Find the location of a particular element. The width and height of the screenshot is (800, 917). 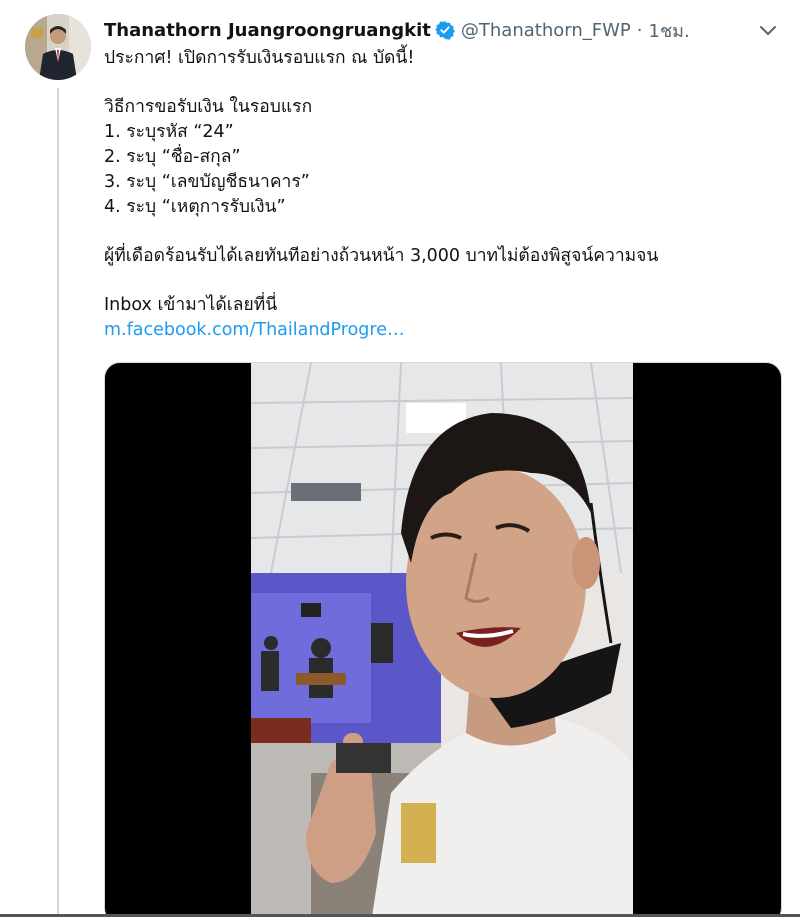

tweet-line: Inbox เข้ามาได้เลยที่นี่ is located at coordinates (191, 305).